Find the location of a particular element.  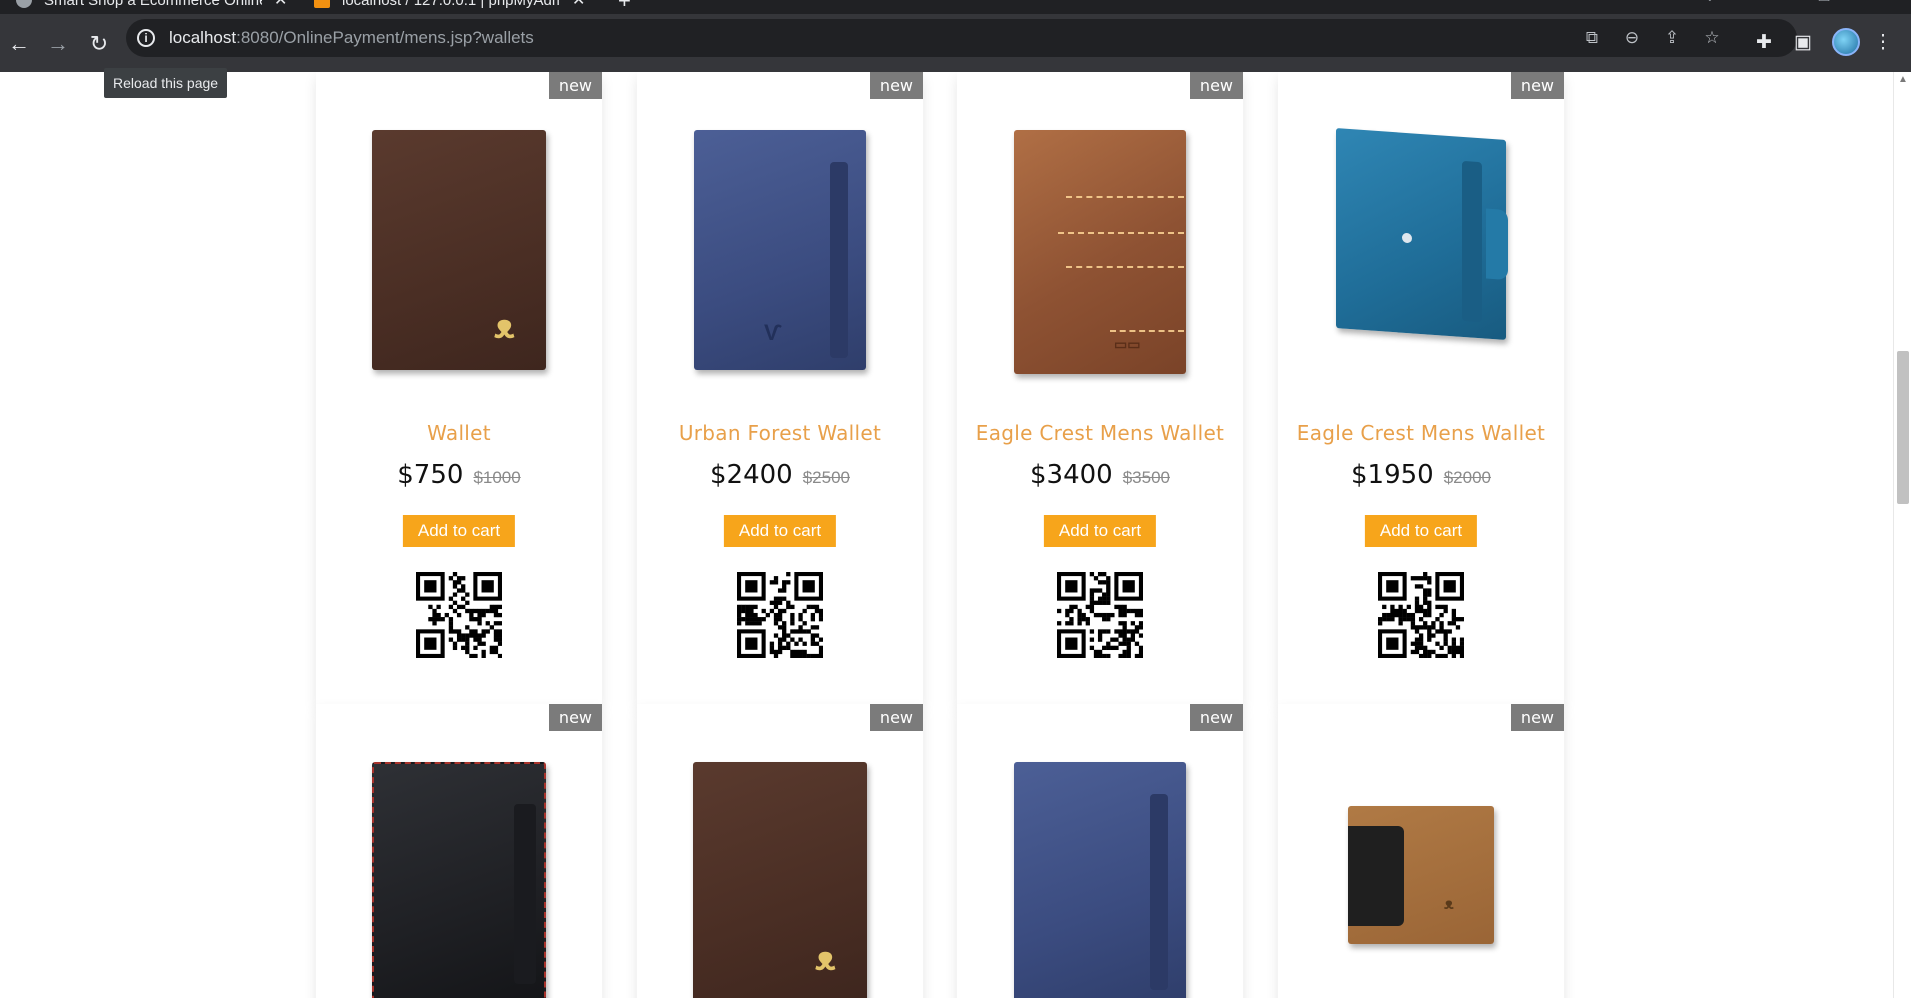

translate-icon: ⧉ is located at coordinates (1592, 38).